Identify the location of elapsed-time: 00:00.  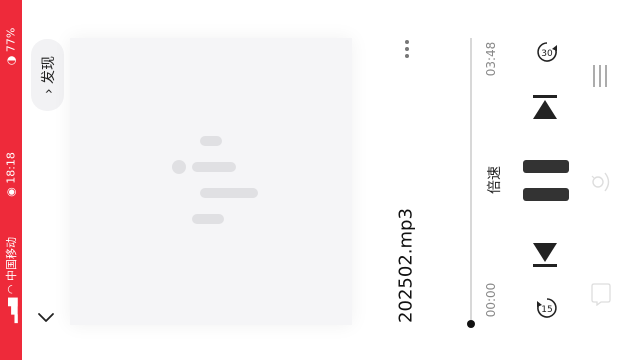
(491, 300).